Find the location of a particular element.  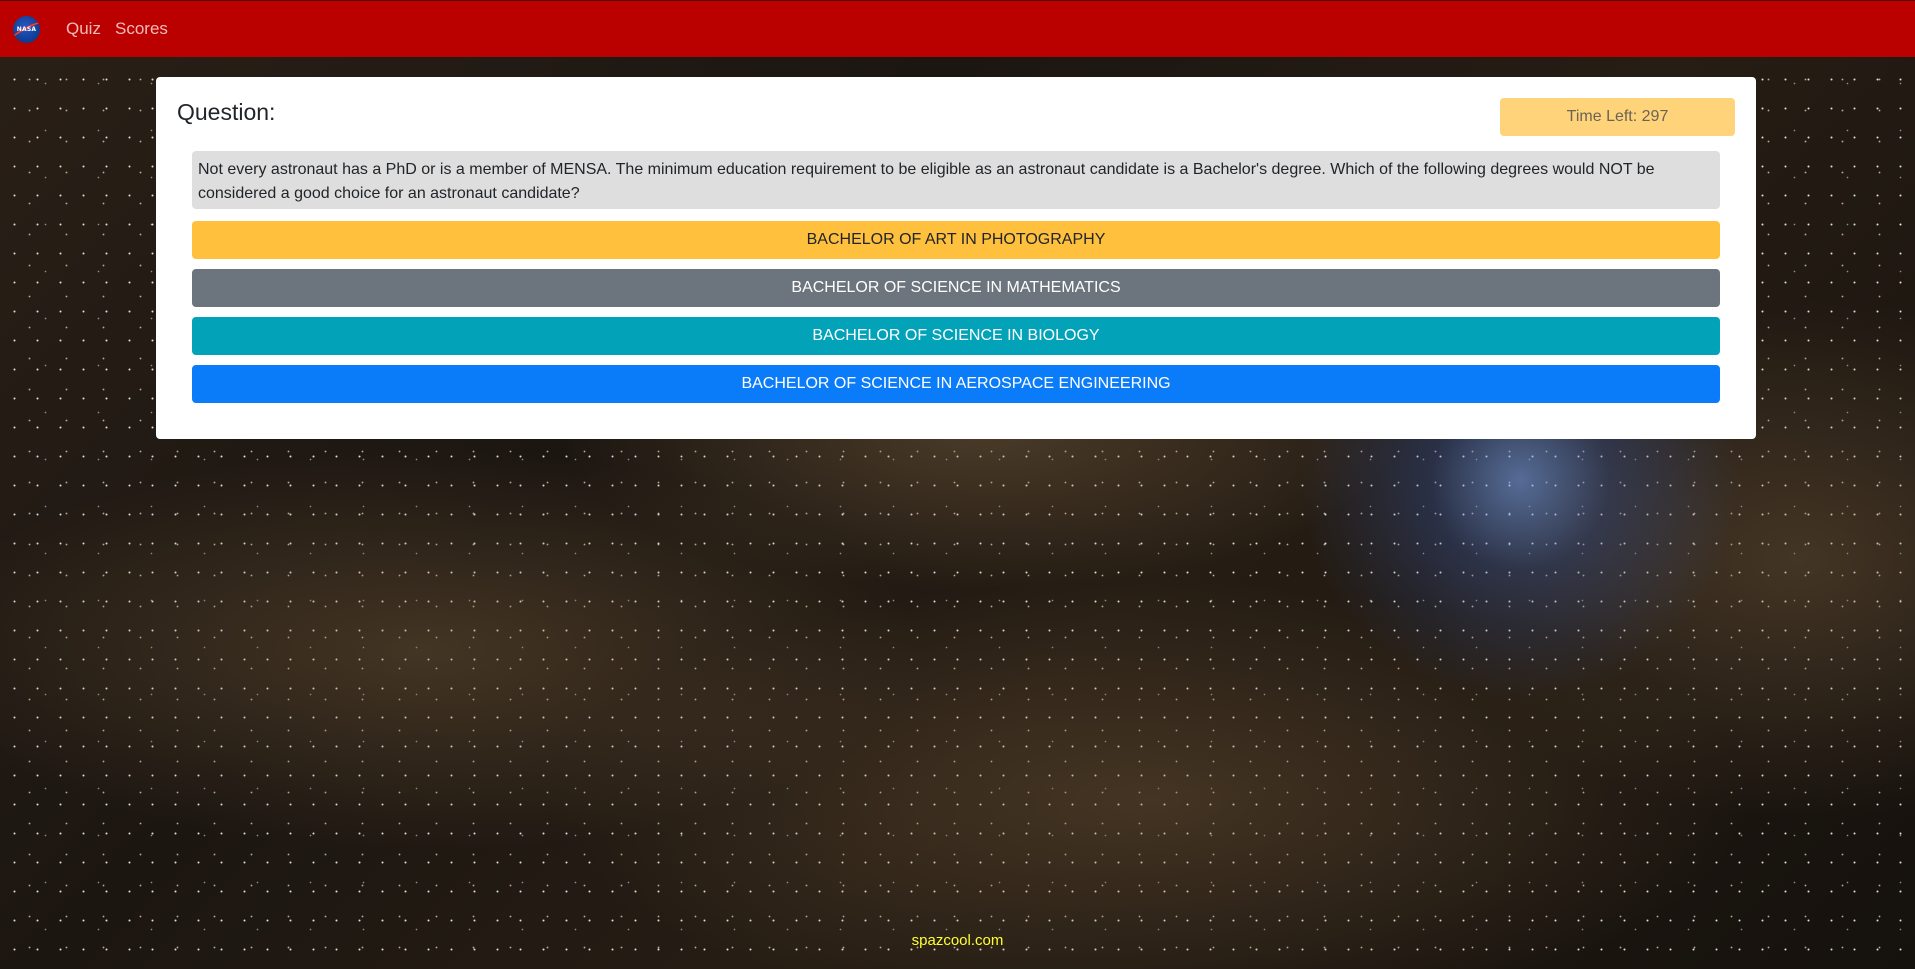

logo-text: NASA is located at coordinates (26, 29).